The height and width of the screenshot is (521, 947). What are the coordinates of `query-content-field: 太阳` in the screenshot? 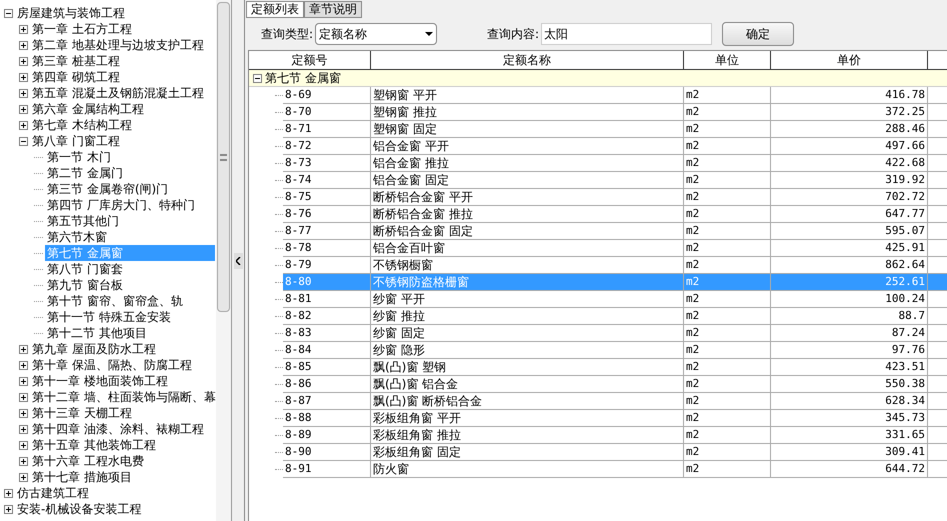 It's located at (626, 34).